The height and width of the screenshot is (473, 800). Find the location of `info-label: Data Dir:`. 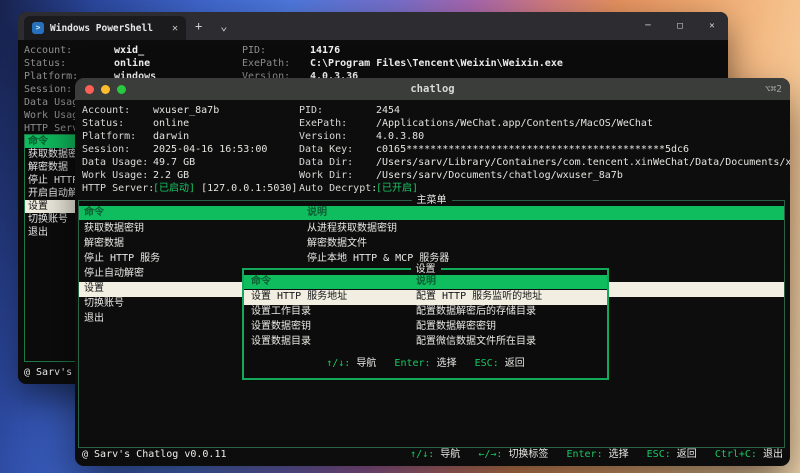

info-label: Data Dir: is located at coordinates (326, 162).